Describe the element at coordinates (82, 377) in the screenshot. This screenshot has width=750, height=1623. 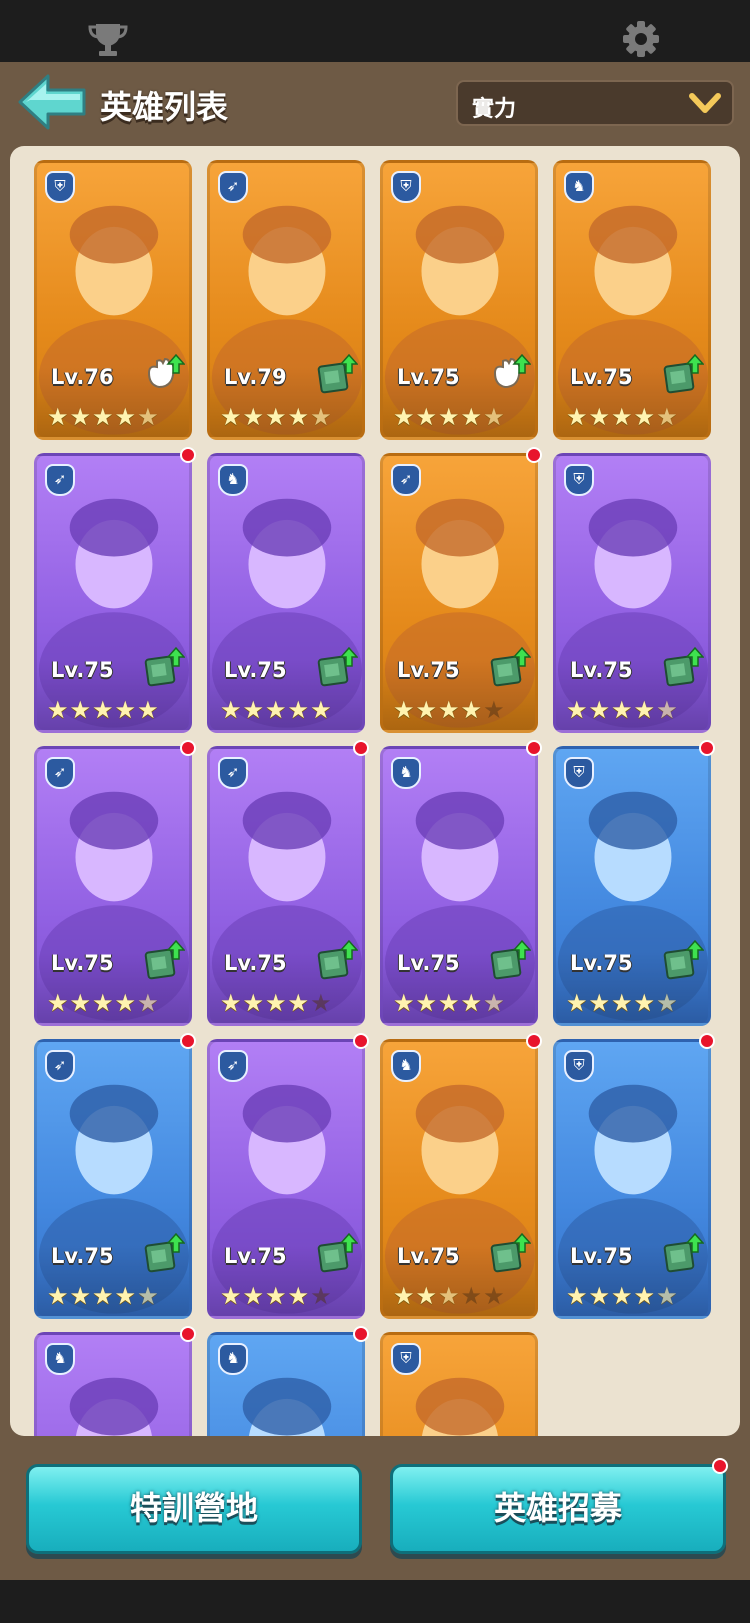
I see `hero-level: Lv.76` at that location.